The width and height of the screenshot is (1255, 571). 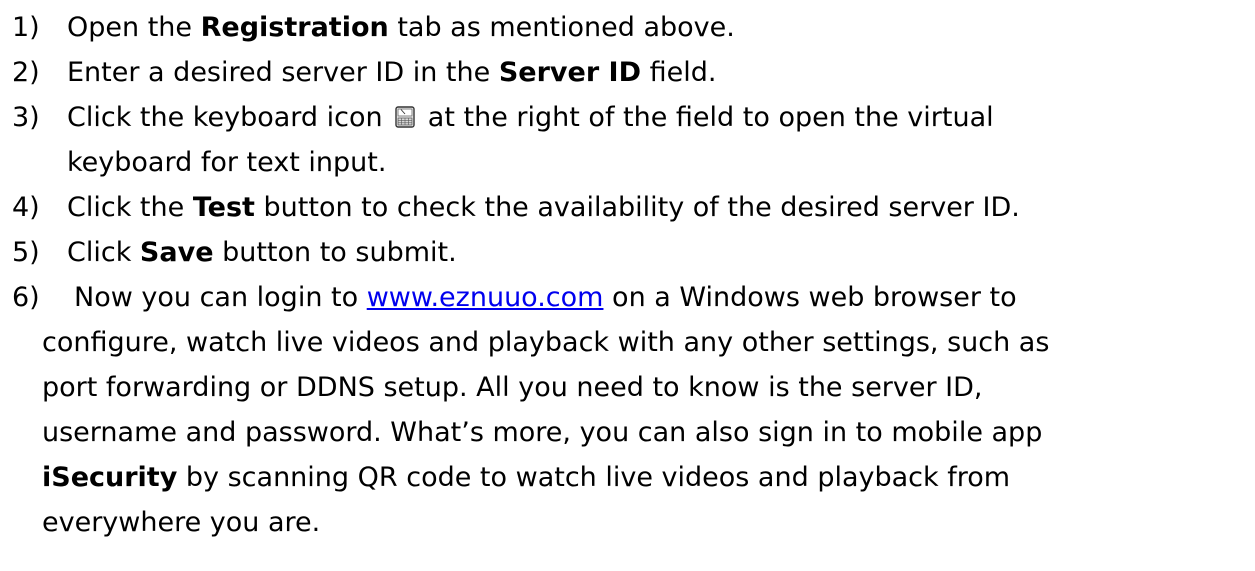 I want to click on step-text: on a Windows web browser to, so click(x=810, y=297).